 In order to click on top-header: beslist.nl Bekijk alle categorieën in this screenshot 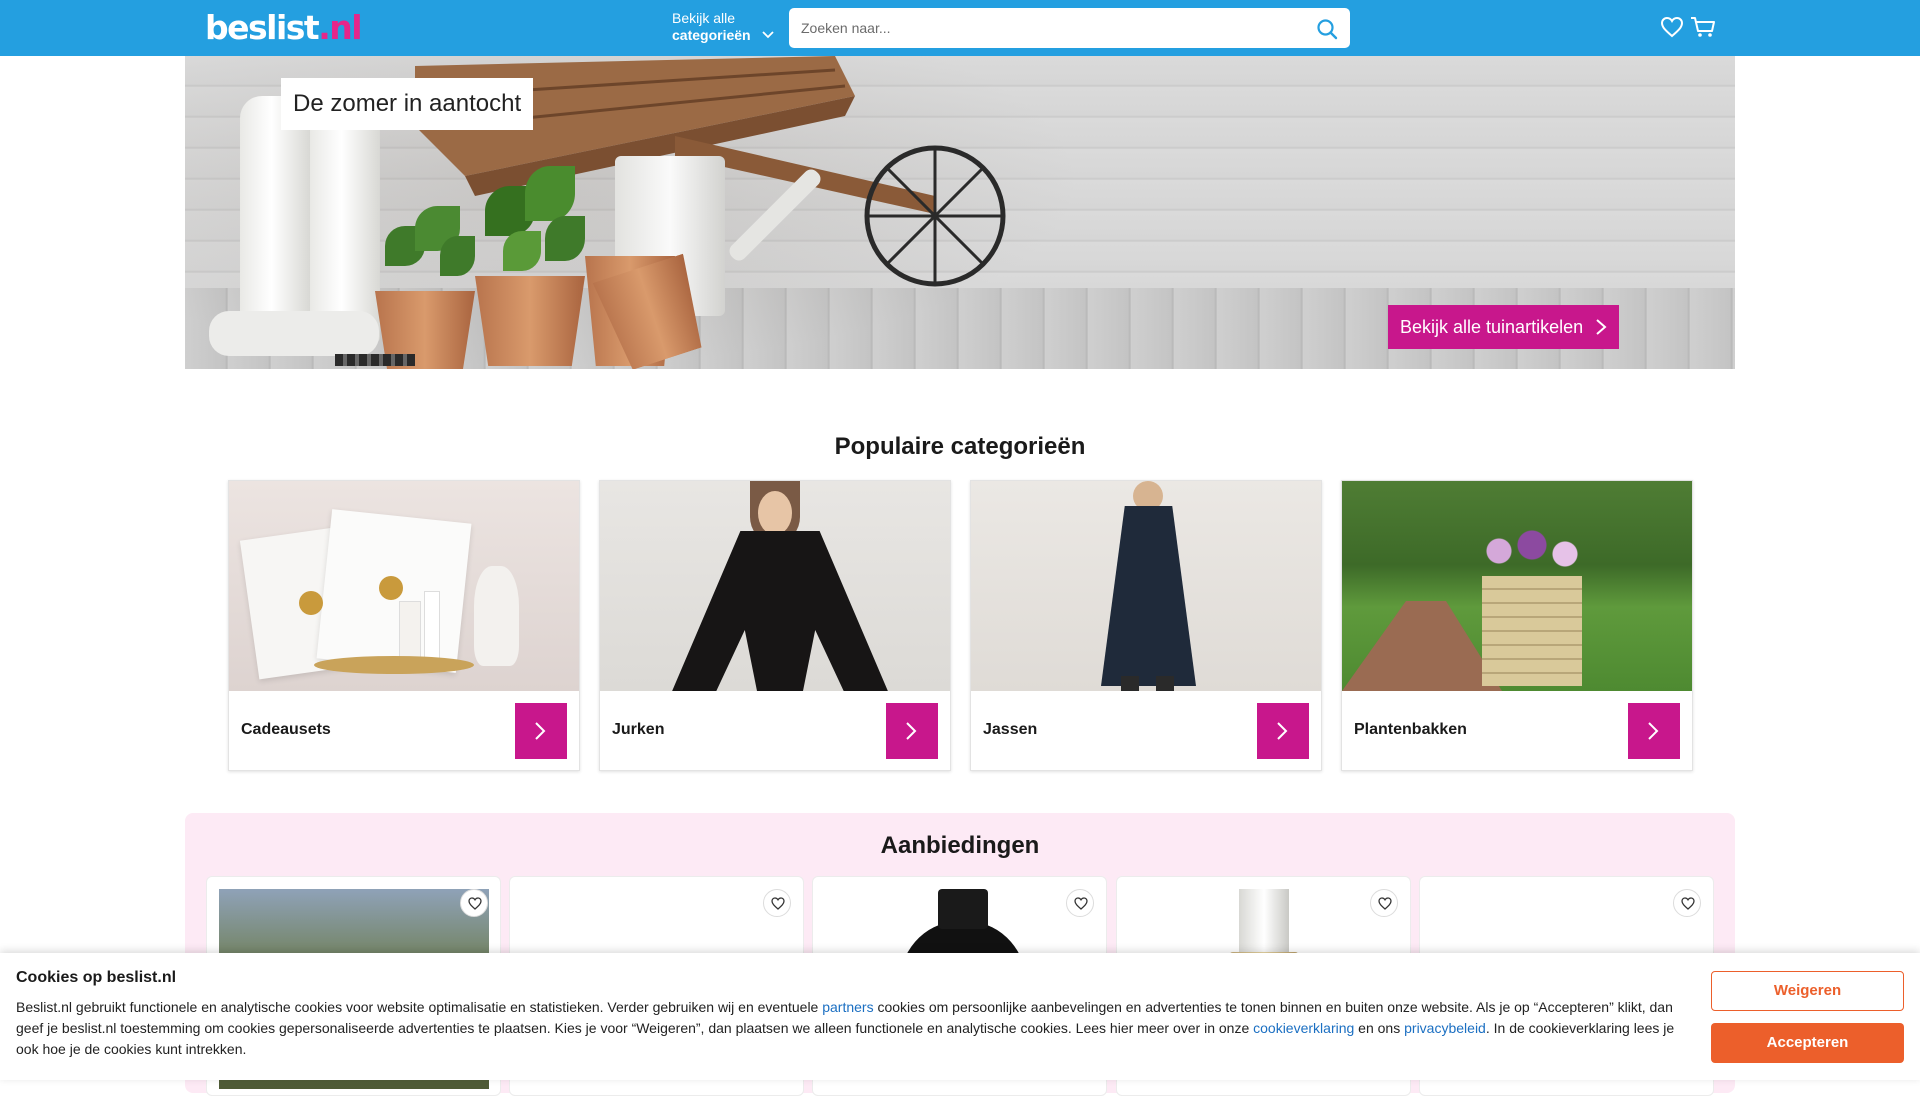, I will do `click(960, 28)`.